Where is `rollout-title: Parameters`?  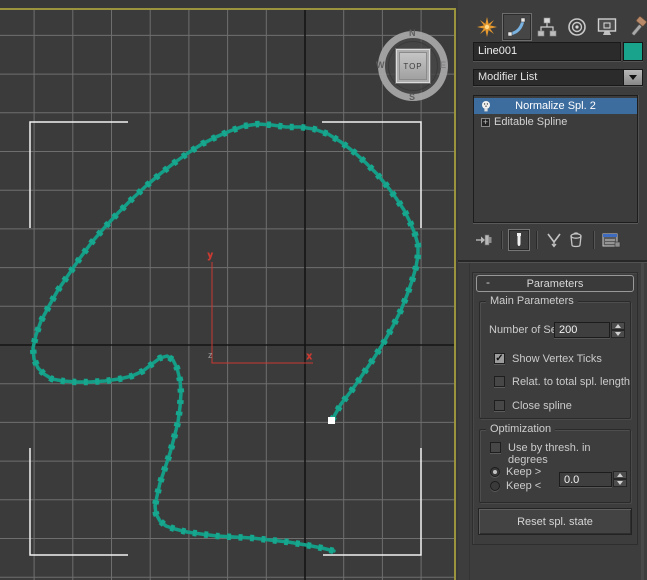
rollout-title: Parameters is located at coordinates (555, 283).